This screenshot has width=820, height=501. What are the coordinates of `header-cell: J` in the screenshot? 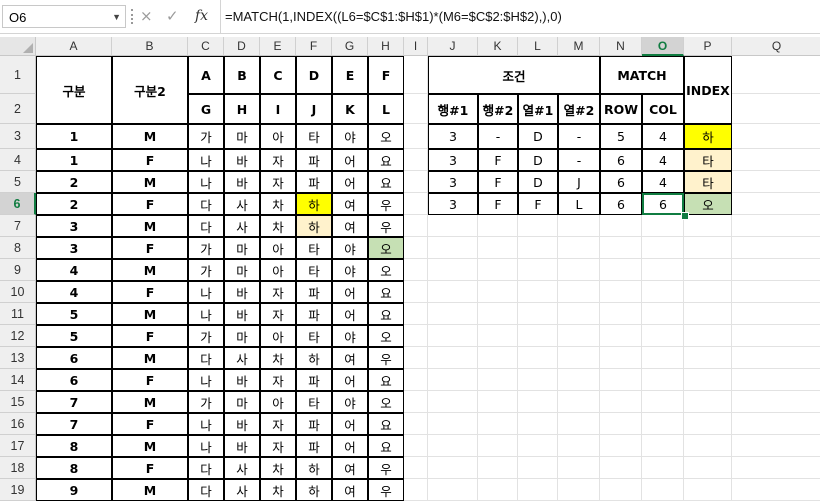 It's located at (314, 109).